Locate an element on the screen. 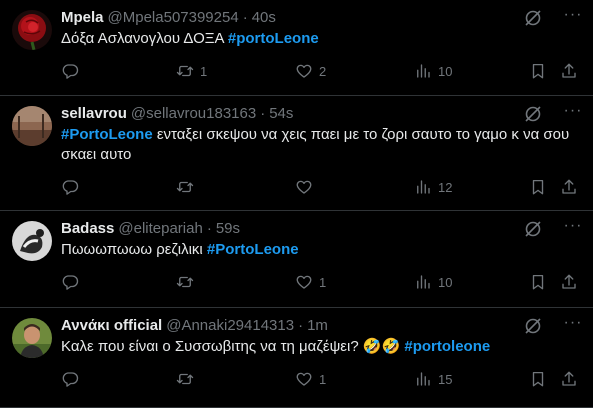 The width and height of the screenshot is (593, 408). retweet-button: 1 is located at coordinates (191, 71).